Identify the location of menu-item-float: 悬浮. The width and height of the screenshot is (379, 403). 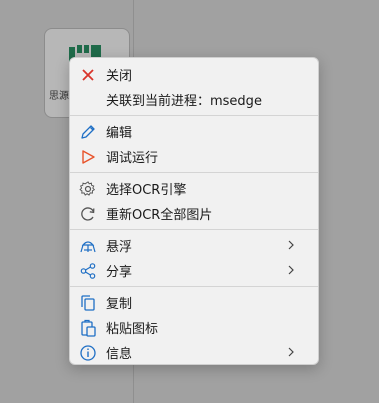
(194, 245).